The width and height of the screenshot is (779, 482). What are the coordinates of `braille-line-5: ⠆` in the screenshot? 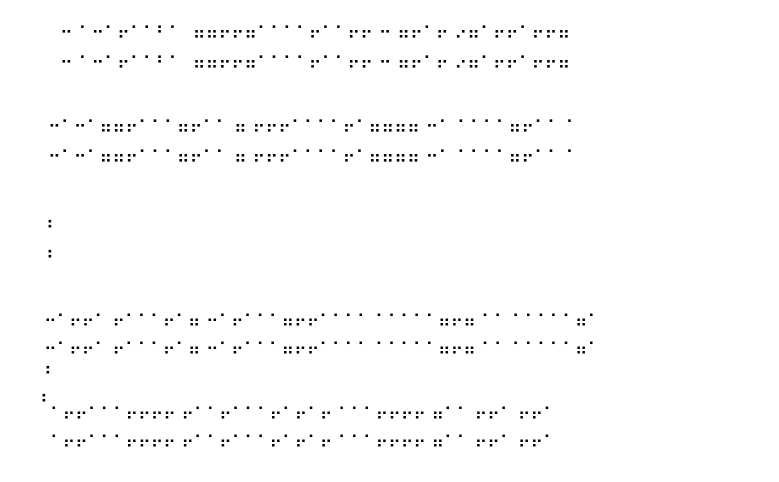 It's located at (53, 223).